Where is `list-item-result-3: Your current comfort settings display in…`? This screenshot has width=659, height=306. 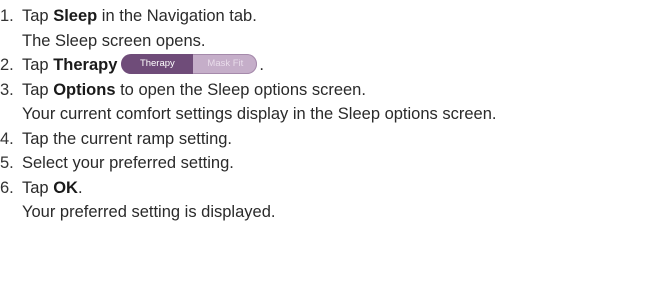 list-item-result-3: Your current comfort settings display in… is located at coordinates (329, 114).